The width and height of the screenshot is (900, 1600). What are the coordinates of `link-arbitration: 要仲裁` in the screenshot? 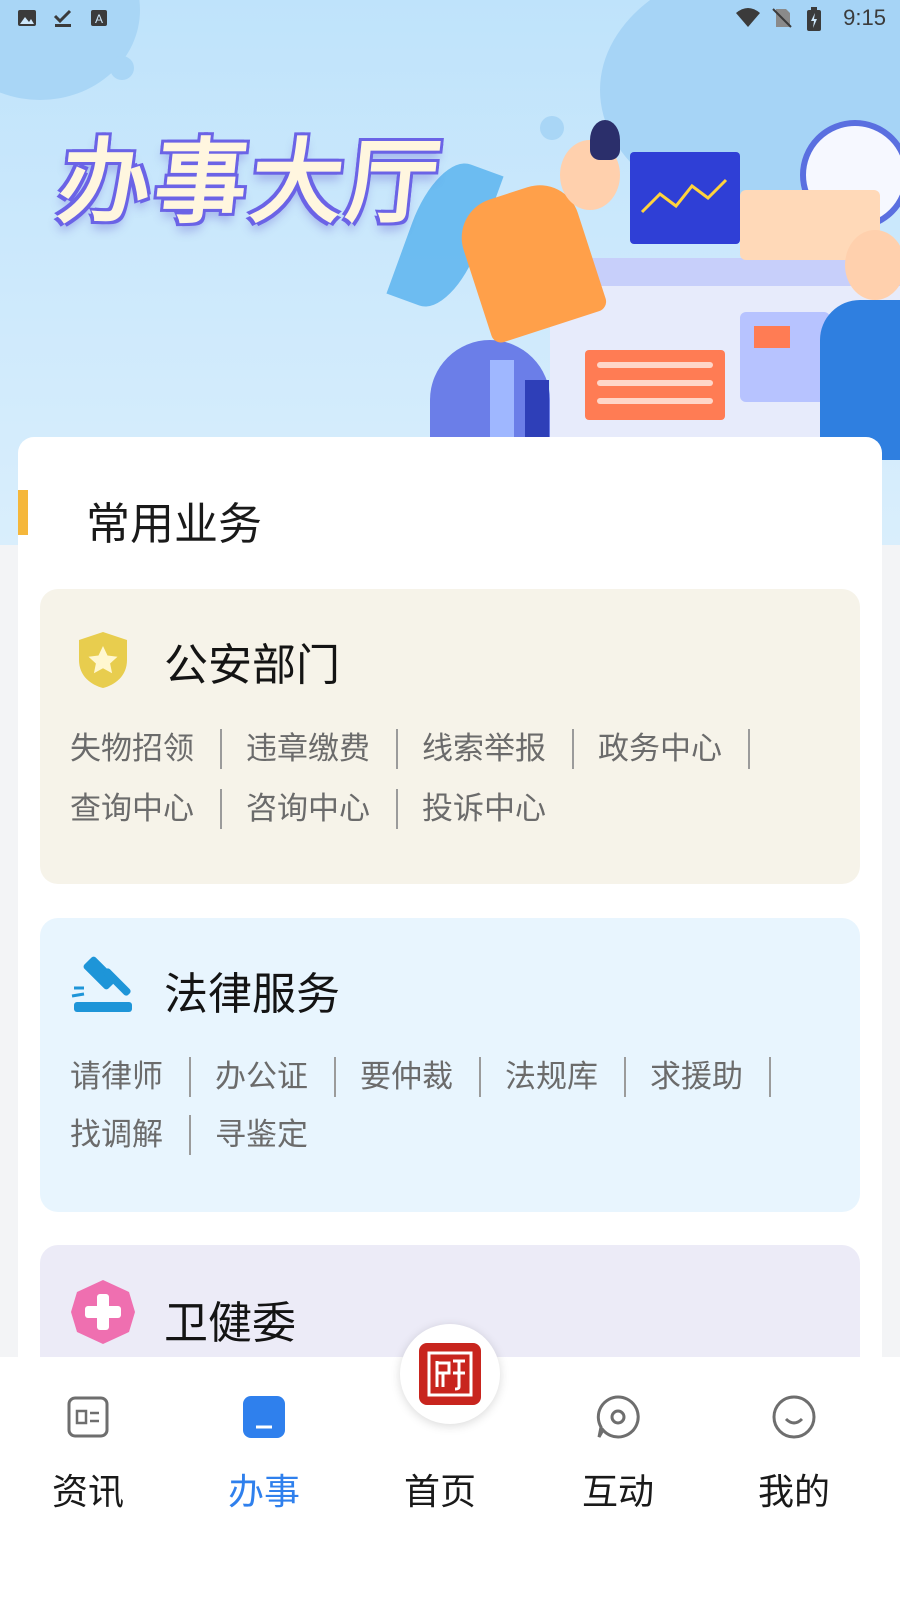 It's located at (420, 1077).